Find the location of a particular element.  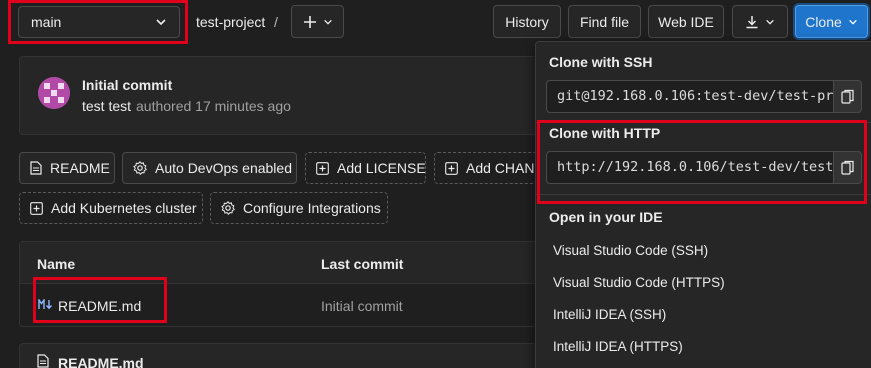

readme-panel: README.md is located at coordinates (289, 355).